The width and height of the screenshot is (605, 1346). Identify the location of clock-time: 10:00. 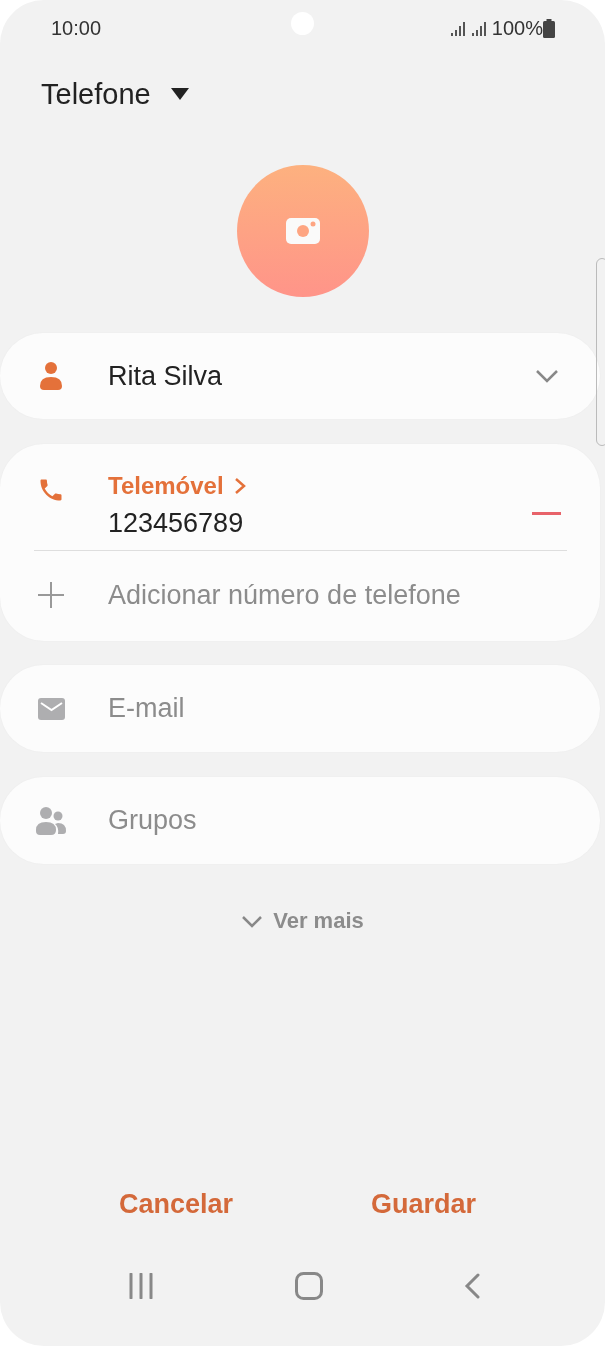
(76, 28).